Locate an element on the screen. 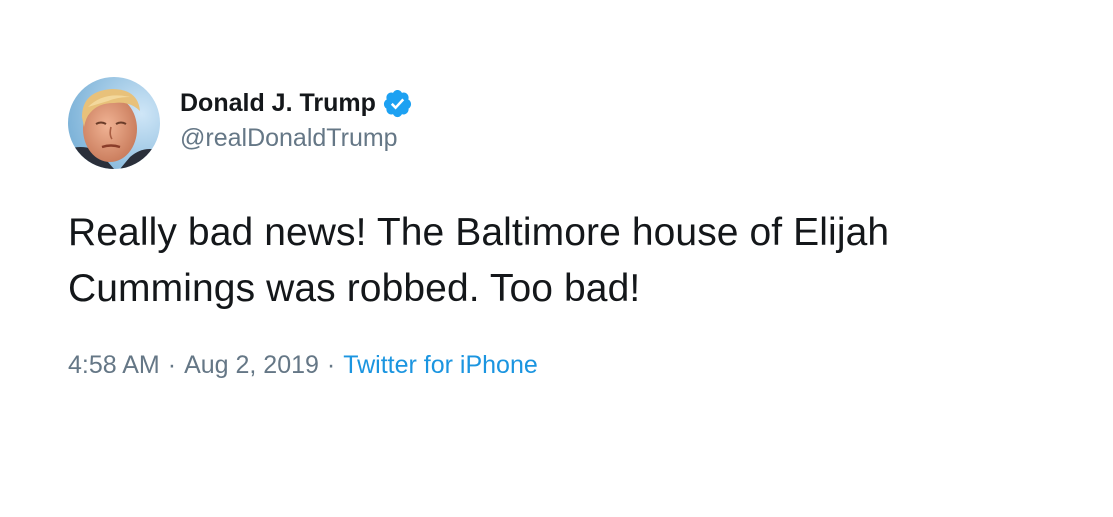 The height and width of the screenshot is (517, 1113). display-name-row: Donald J. Trump is located at coordinates (296, 103).